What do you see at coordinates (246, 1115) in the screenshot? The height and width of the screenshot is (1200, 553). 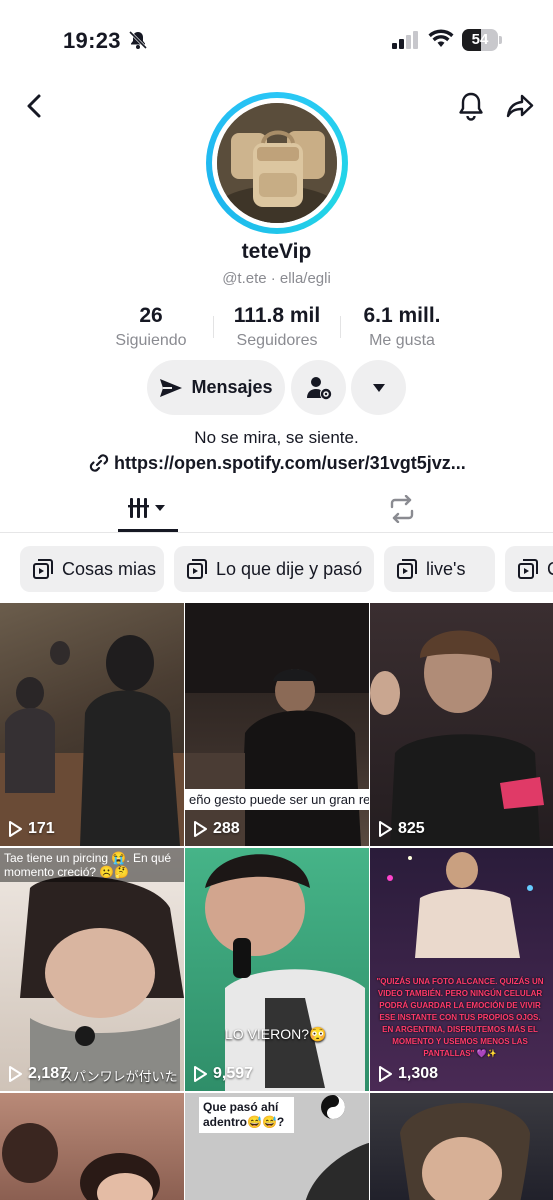 I see `video-caption: Que pasó ahí adentro😅😅?` at bounding box center [246, 1115].